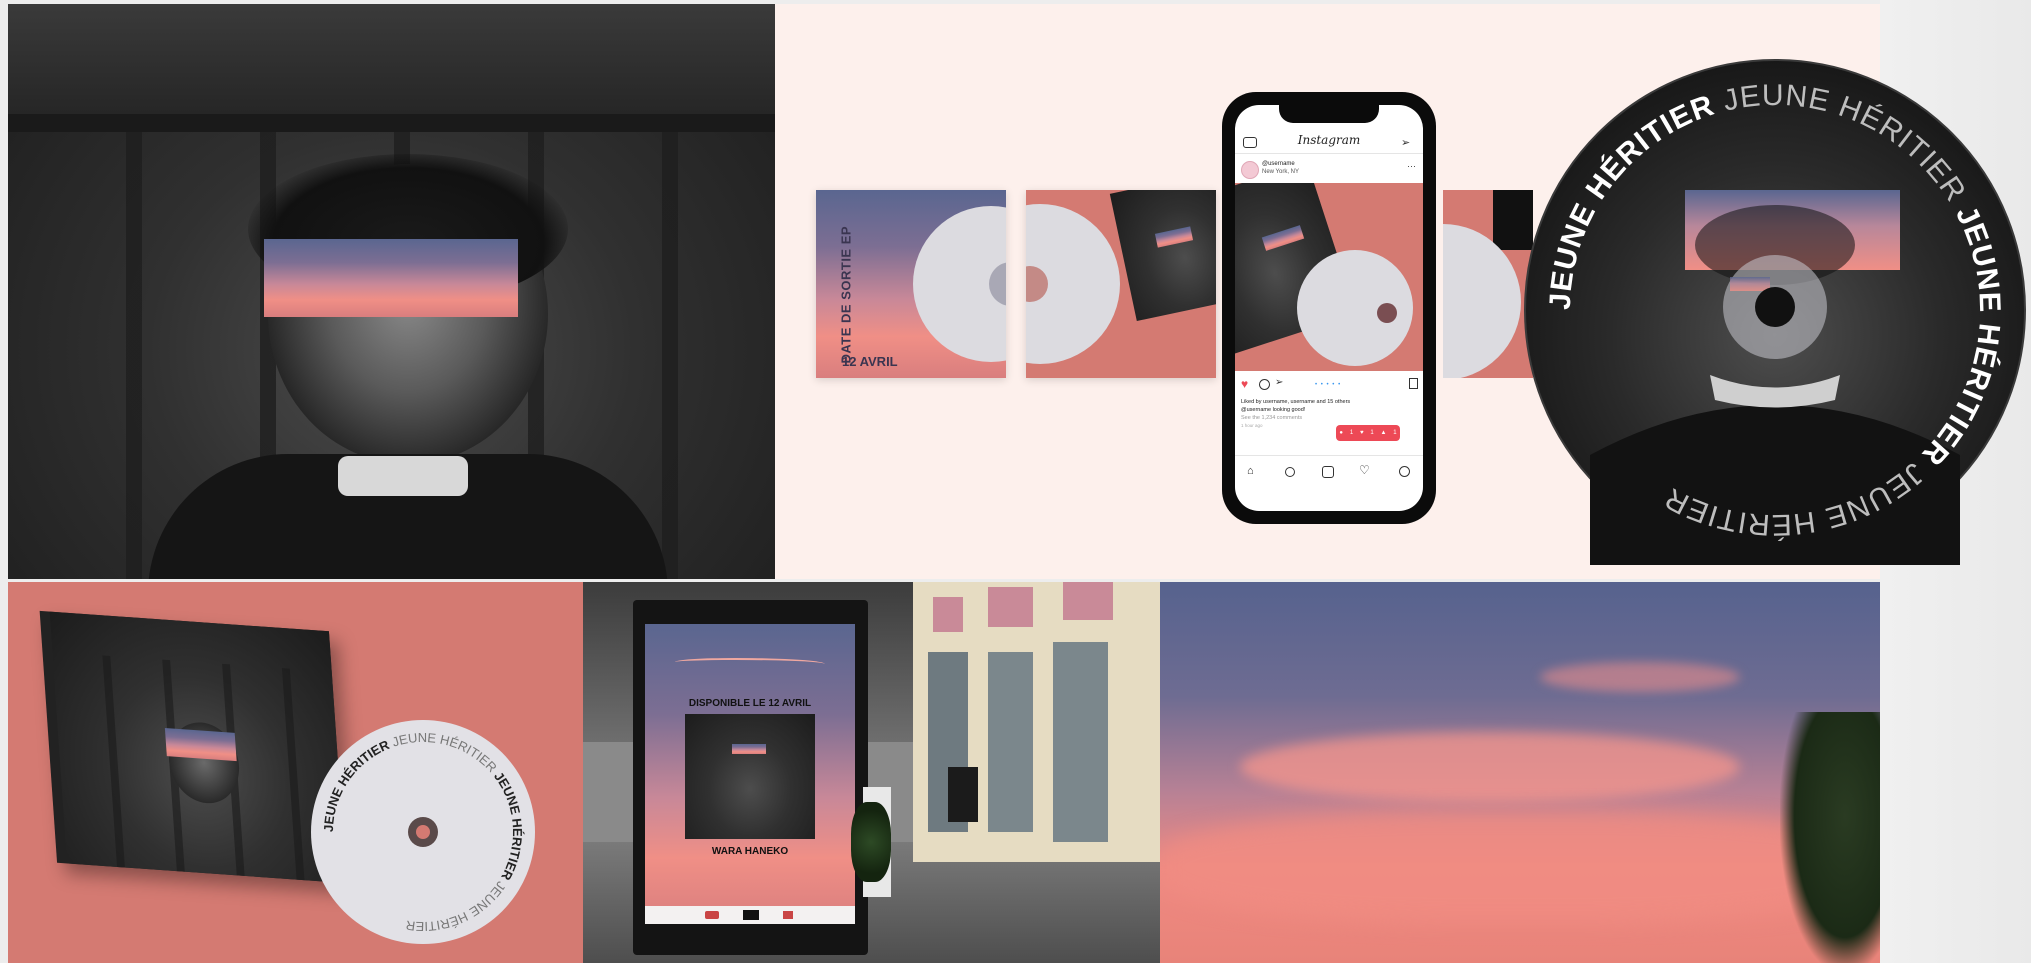 This screenshot has height=963, width=2031. What do you see at coordinates (1278, 164) in the screenshot?
I see `post-username: @username` at bounding box center [1278, 164].